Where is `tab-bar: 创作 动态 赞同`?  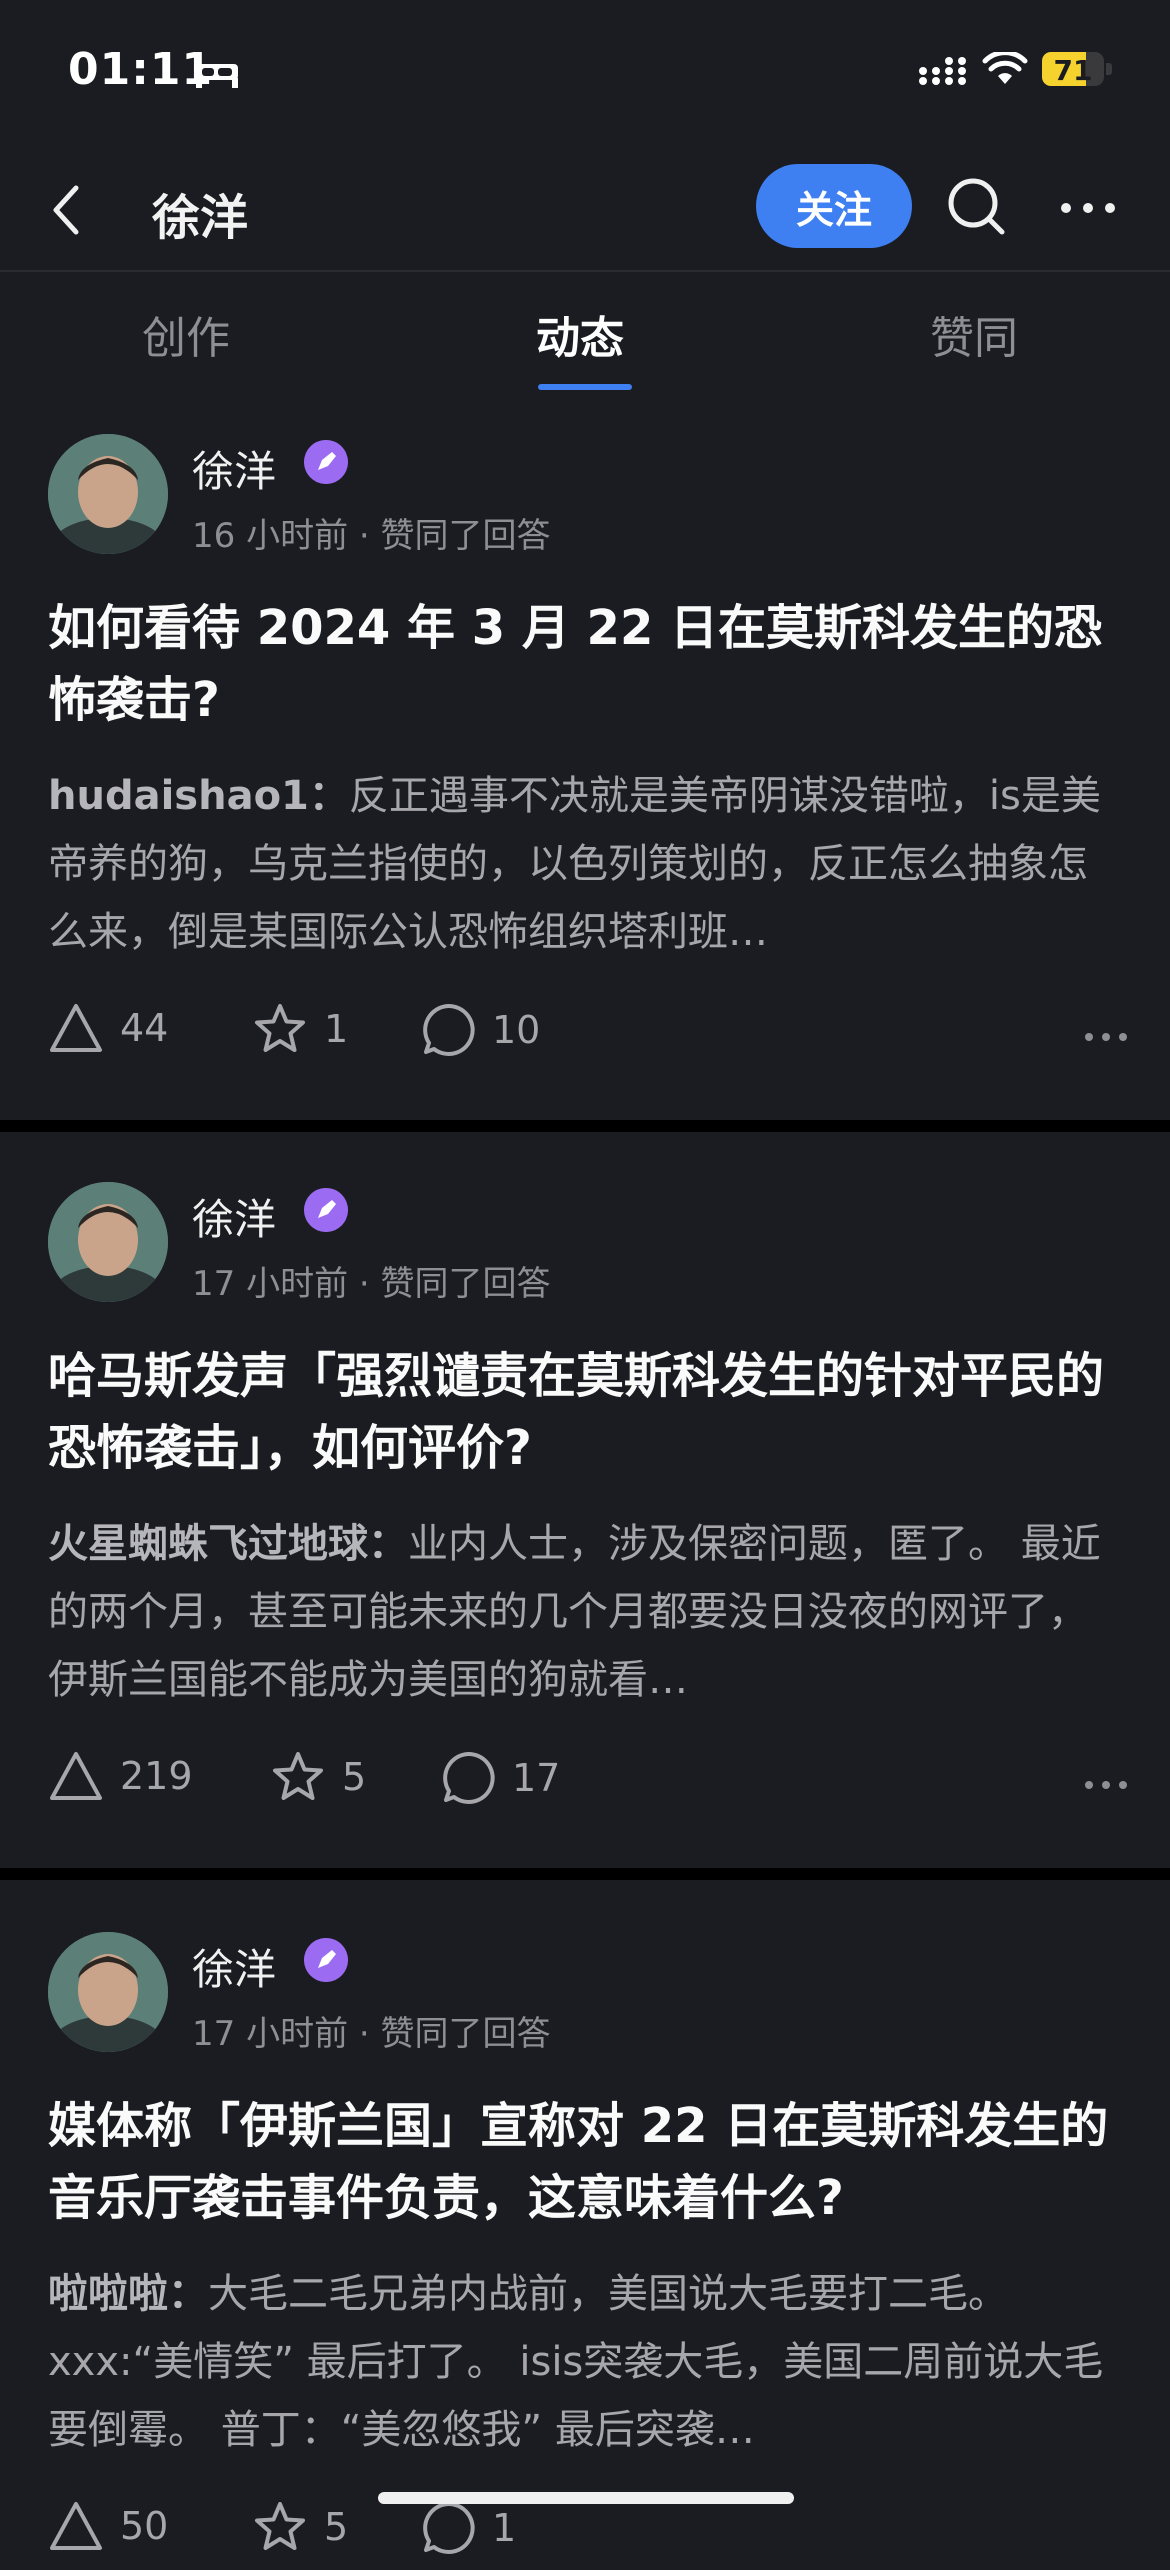 tab-bar: 创作 动态 赞同 is located at coordinates (585, 335).